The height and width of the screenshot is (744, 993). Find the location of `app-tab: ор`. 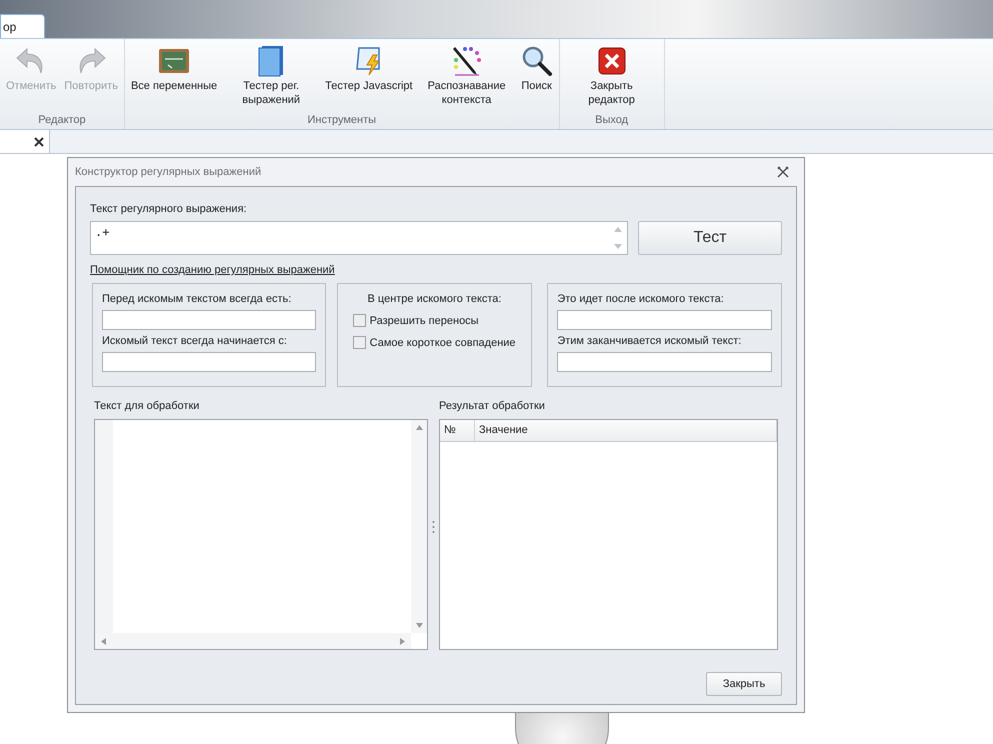

app-tab: ор is located at coordinates (22, 26).